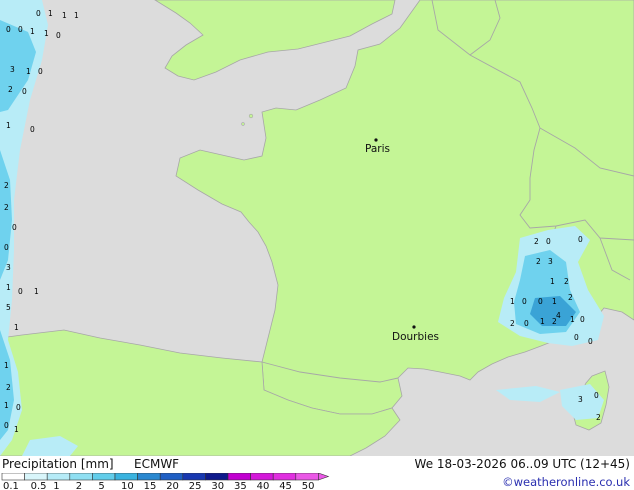 Image resolution: width=634 pixels, height=490 pixels. Describe the element at coordinates (56, 485) in the screenshot. I see `legend-tick-label: 1` at that location.